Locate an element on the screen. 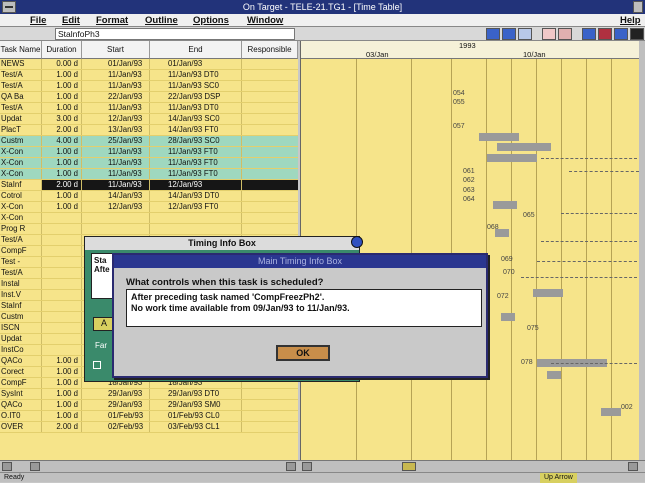  table-row: OVER 2.00 d 02/Feb/93 03/Feb/93 CL1 is located at coordinates (149, 427).